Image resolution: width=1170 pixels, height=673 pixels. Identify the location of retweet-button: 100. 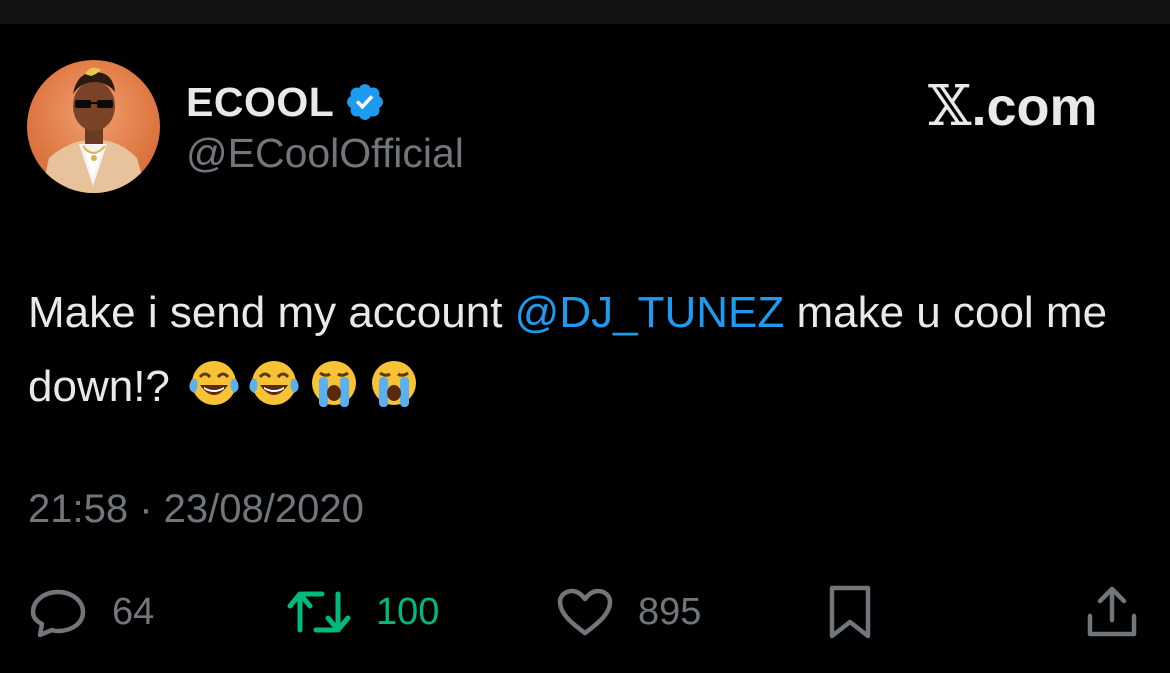
(362, 612).